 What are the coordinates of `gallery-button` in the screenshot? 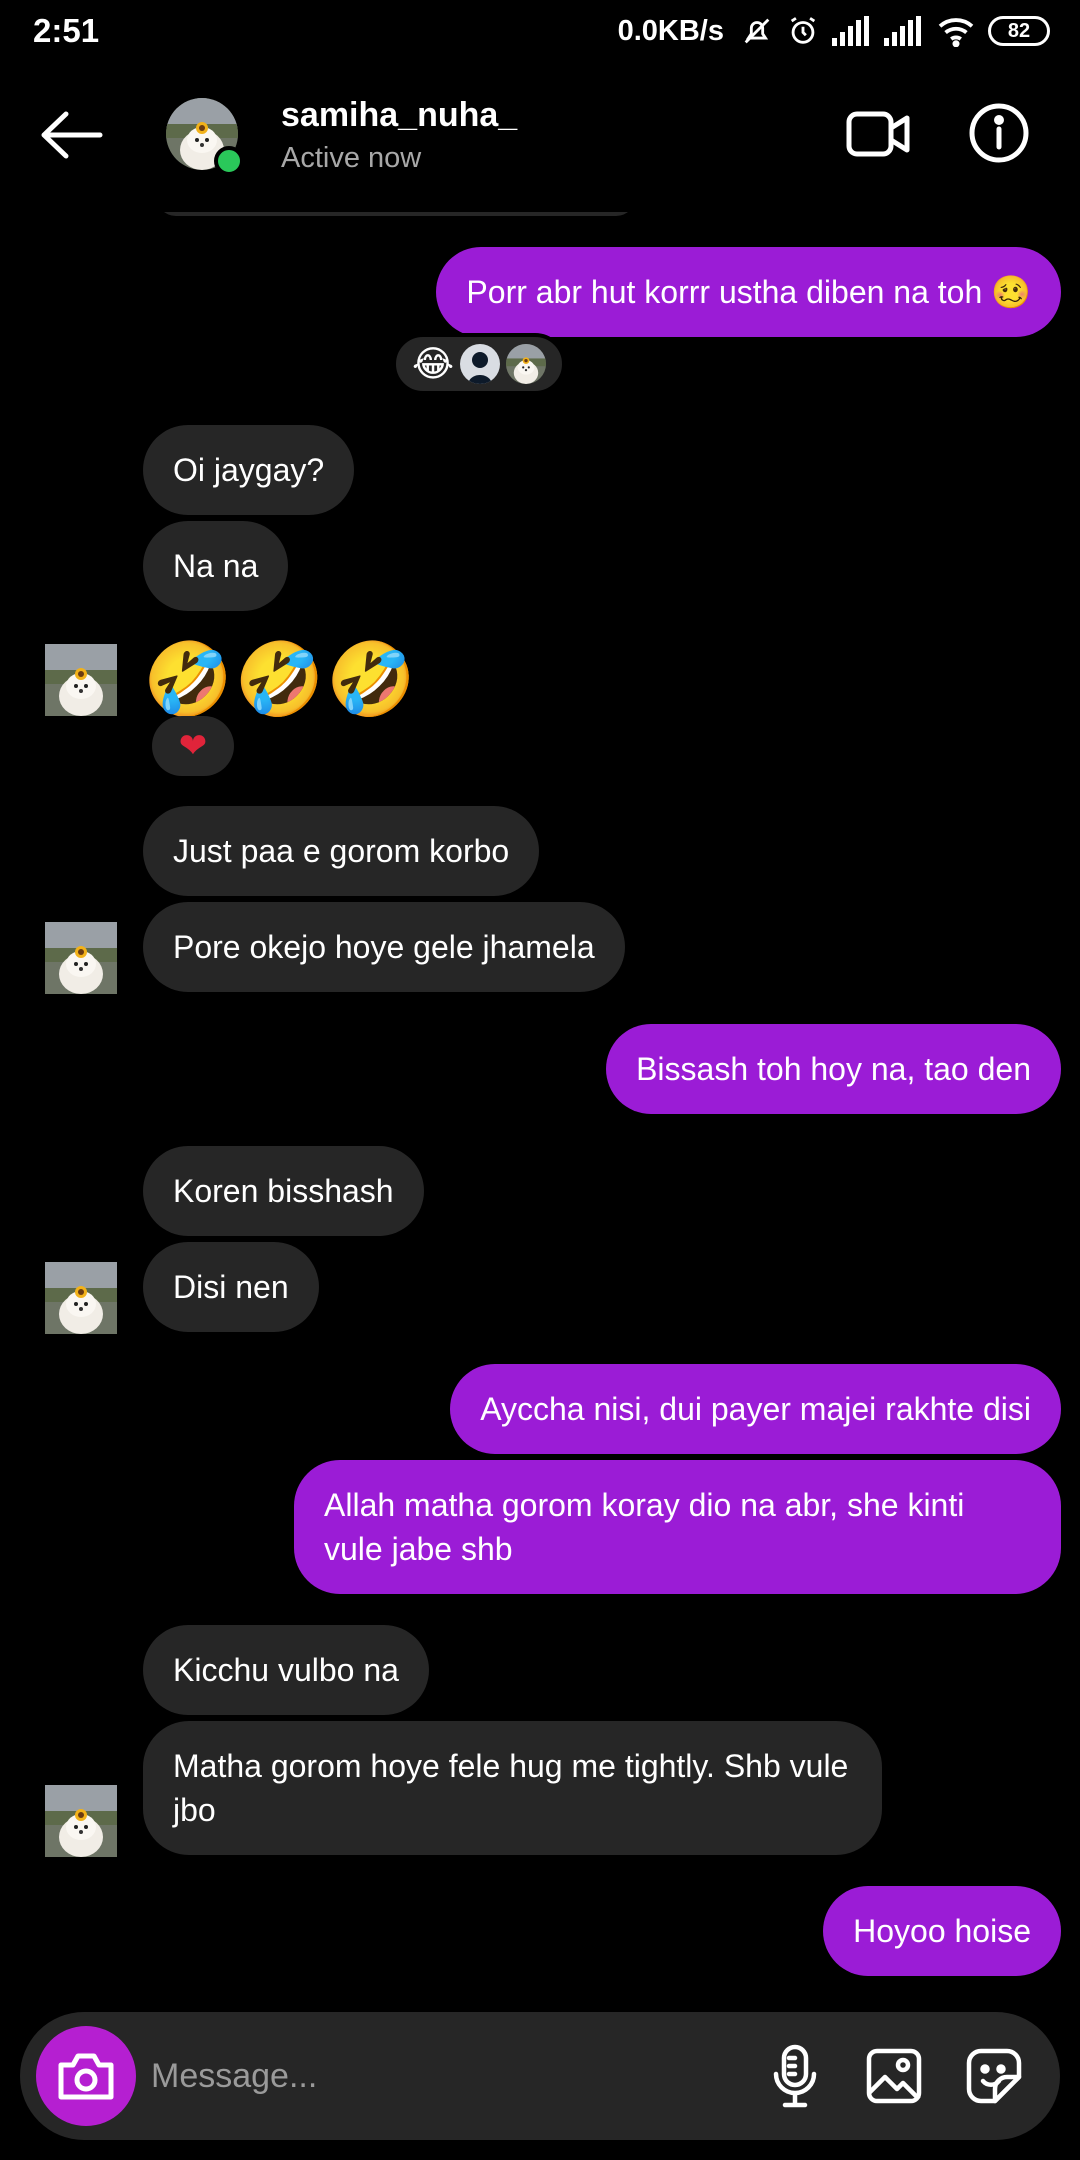 It's located at (894, 2076).